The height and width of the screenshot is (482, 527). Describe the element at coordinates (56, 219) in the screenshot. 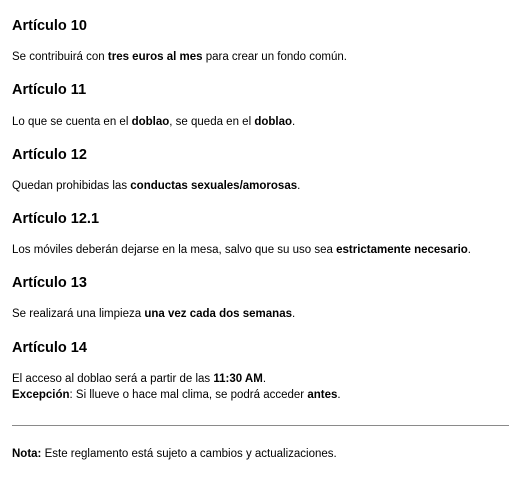

I see `article-heading: Artículo 12.1` at that location.